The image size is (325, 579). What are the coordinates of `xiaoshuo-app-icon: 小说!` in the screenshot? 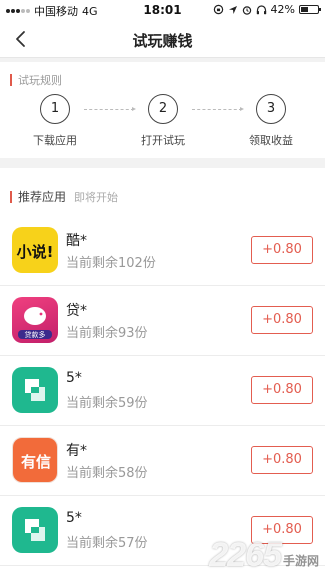 It's located at (35, 250).